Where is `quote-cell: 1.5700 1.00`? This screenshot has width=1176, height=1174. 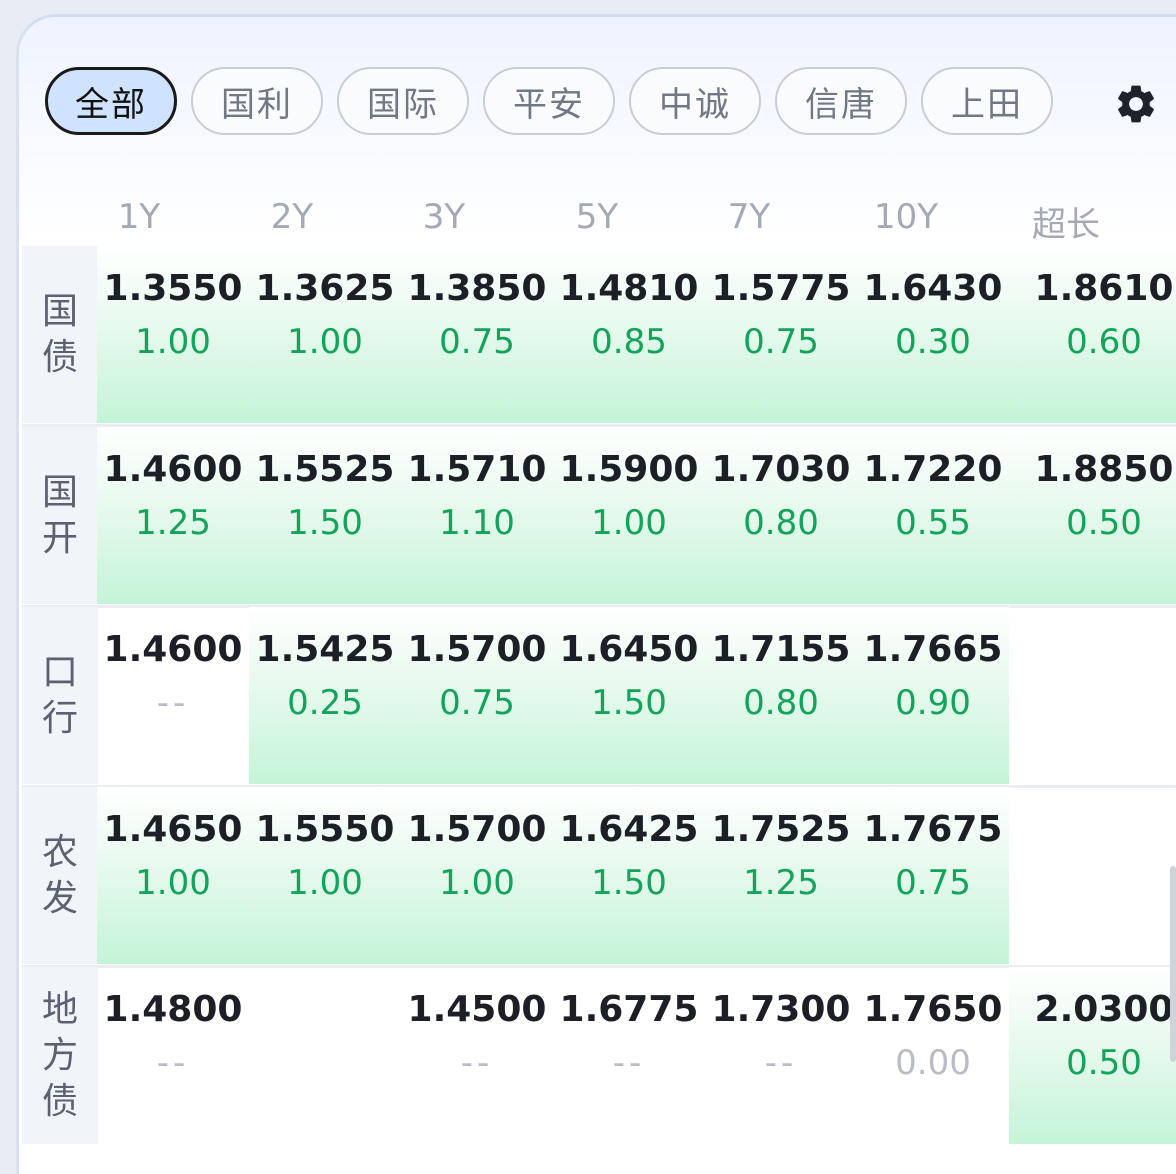
quote-cell: 1.5700 1.00 is located at coordinates (477, 875).